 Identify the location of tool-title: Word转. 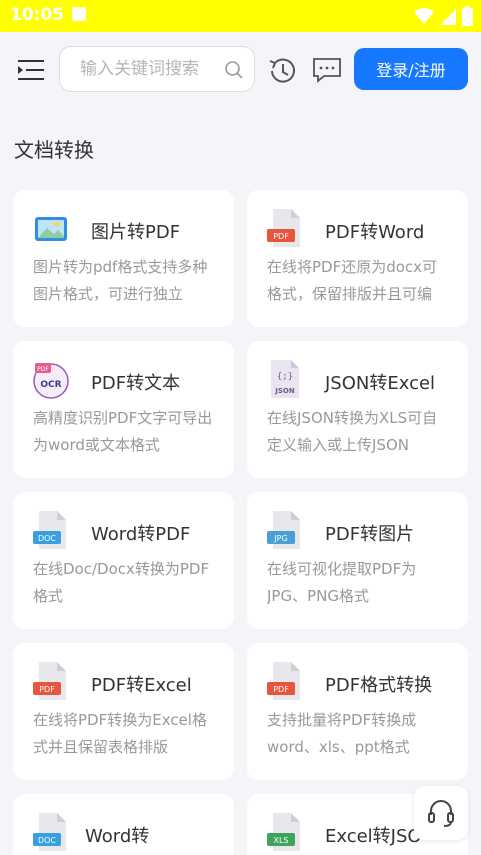
(117, 836).